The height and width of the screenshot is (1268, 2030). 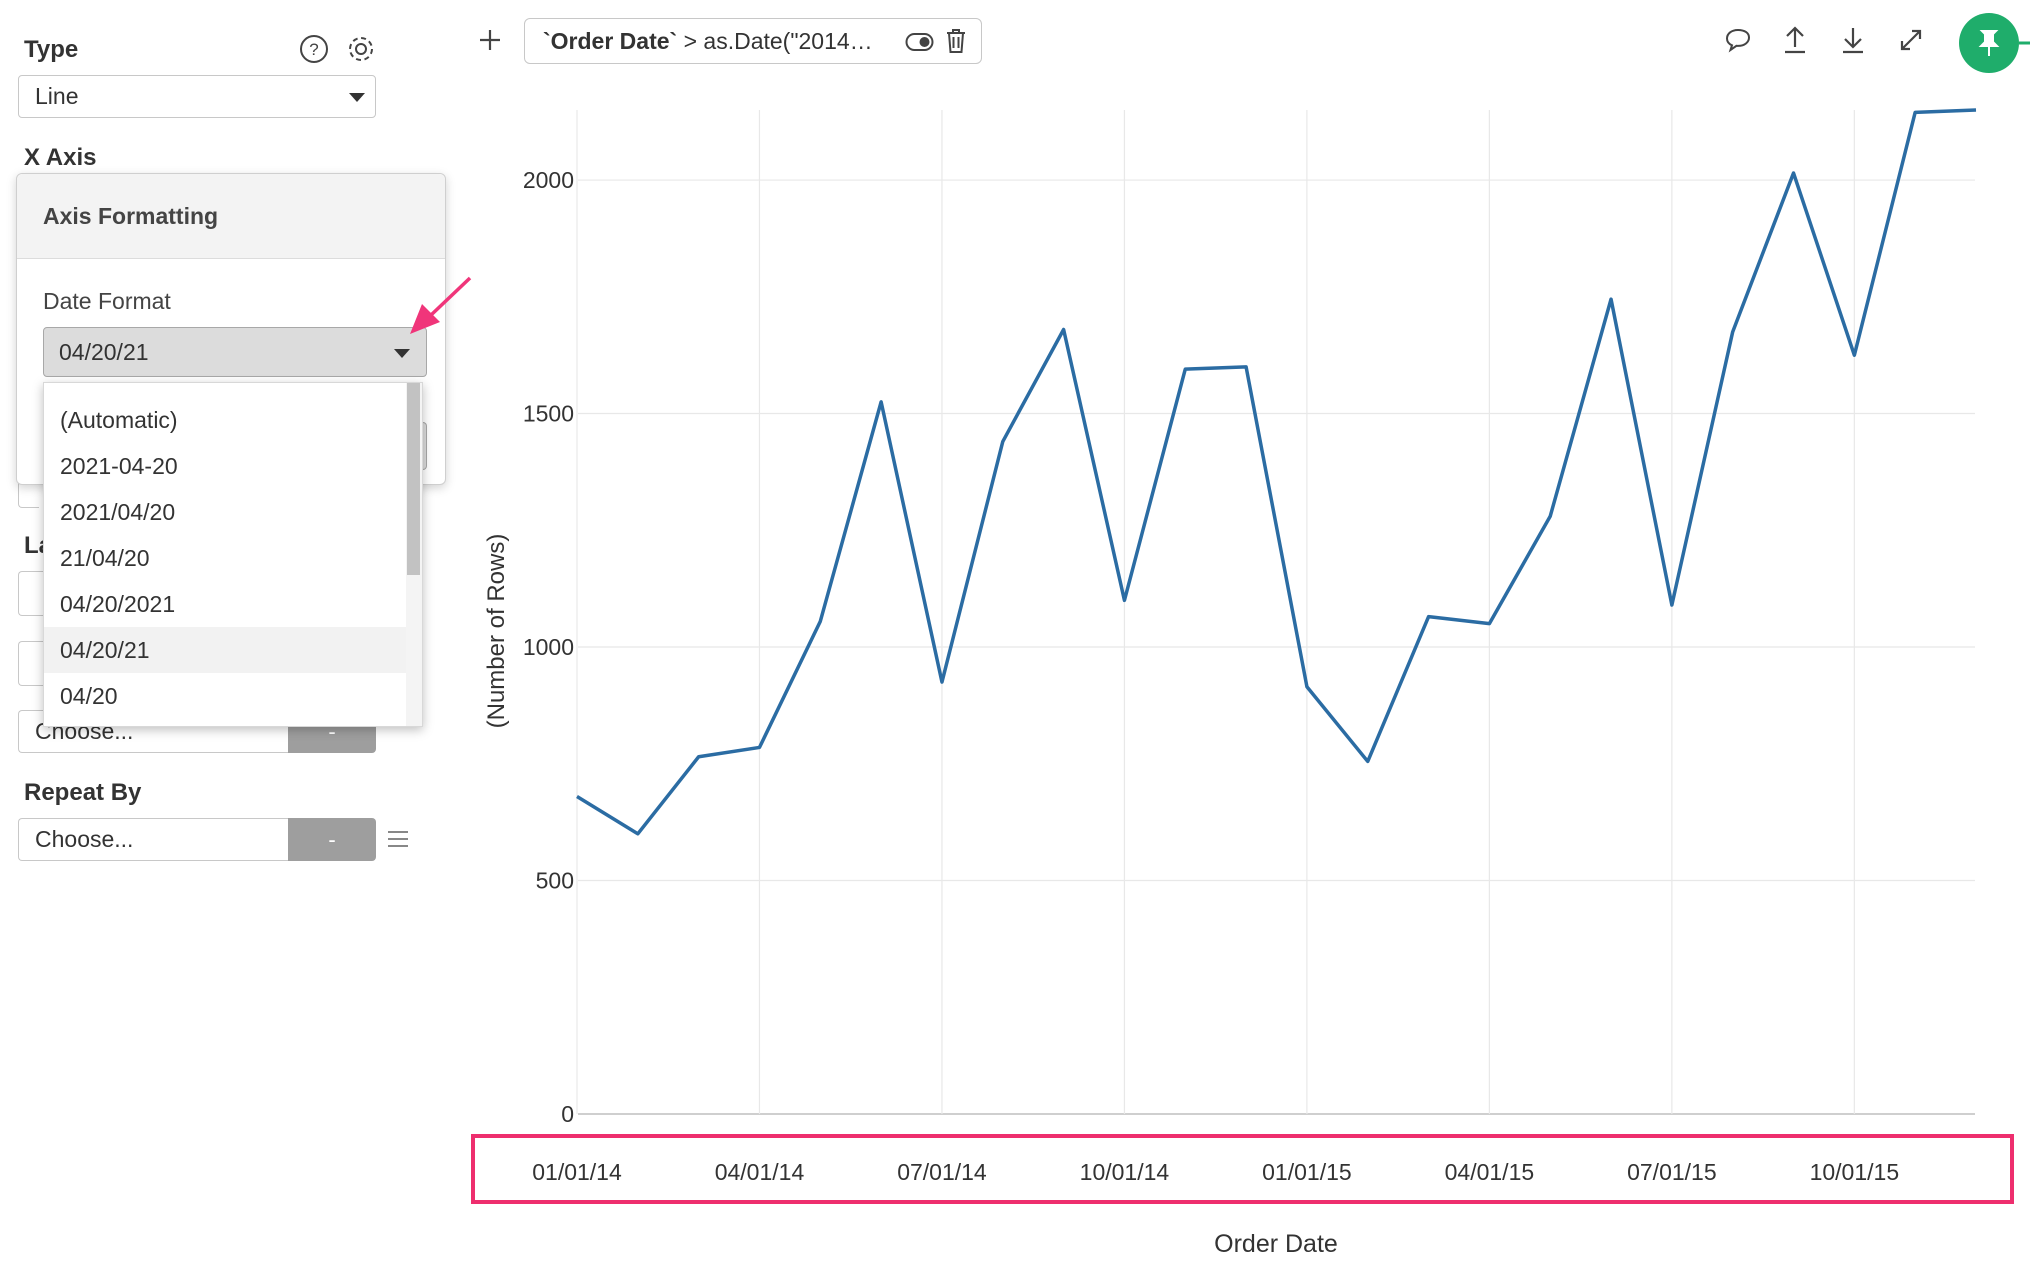 I want to click on y-axis-label: (Number of Rows), so click(x=496, y=631).